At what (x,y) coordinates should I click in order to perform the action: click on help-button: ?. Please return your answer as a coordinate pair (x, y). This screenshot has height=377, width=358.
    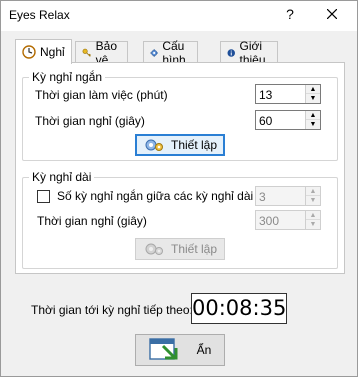
    Looking at the image, I should click on (290, 15).